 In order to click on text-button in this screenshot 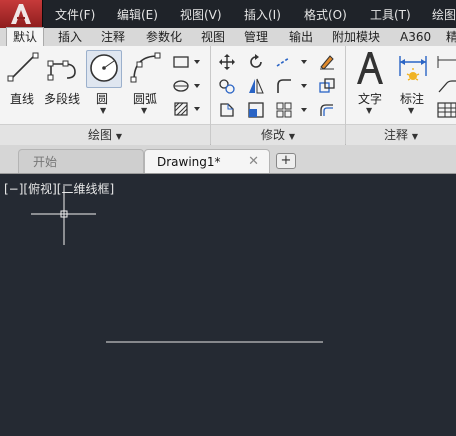, I will do `click(370, 69)`.